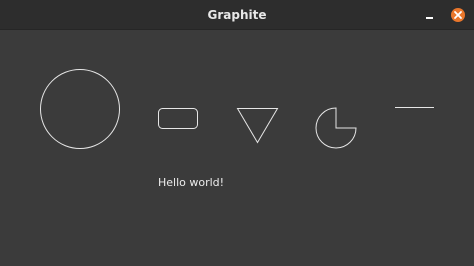  Describe the element at coordinates (191, 182) in the screenshot. I see `hello-text: Hello world!` at that location.